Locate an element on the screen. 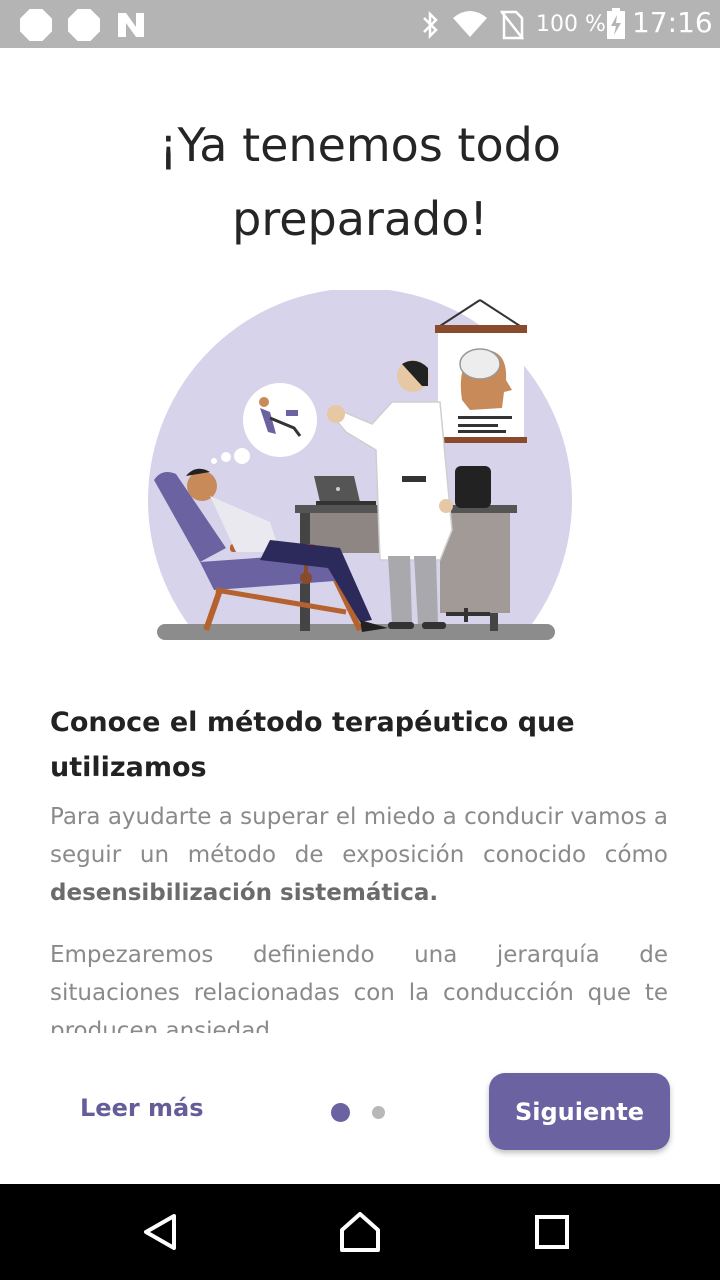  navigation-bar is located at coordinates (360, 1232).